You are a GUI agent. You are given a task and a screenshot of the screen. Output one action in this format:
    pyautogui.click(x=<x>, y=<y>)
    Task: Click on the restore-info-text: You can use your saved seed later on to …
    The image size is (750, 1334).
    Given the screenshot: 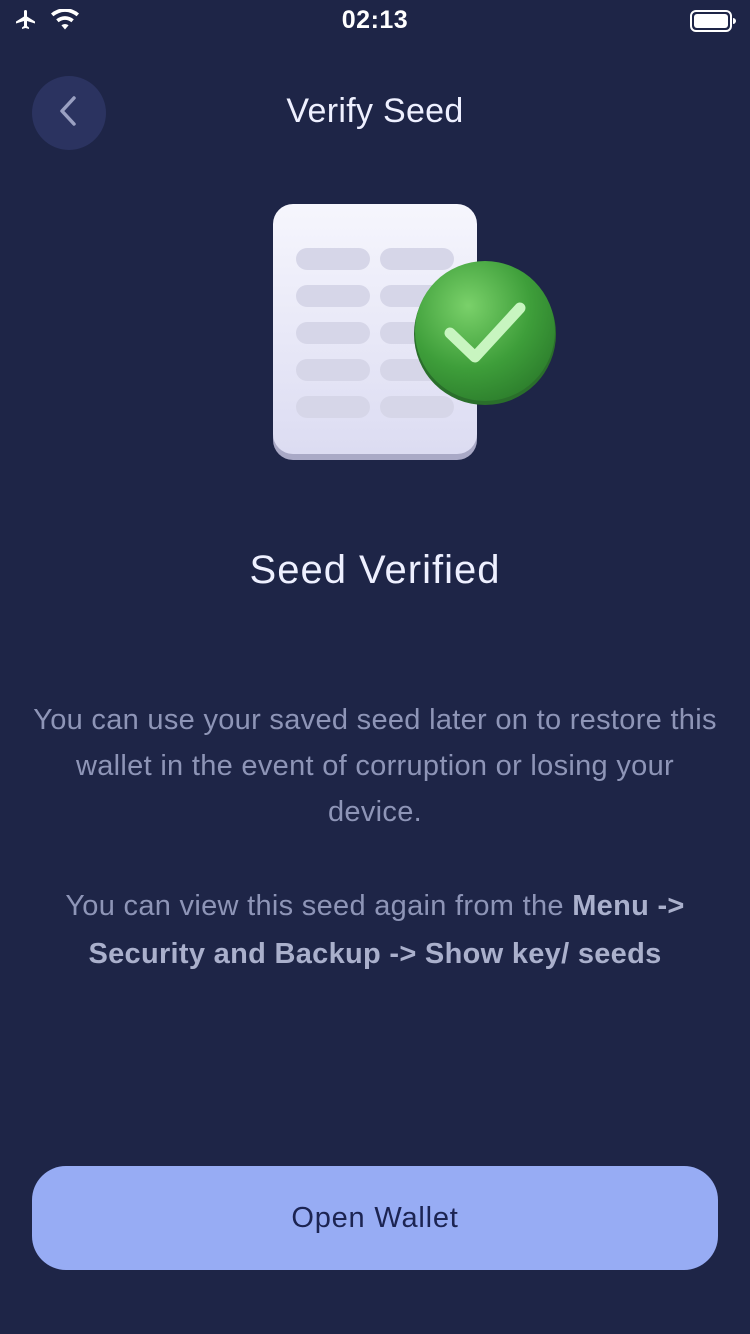 What is the action you would take?
    pyautogui.click(x=375, y=766)
    